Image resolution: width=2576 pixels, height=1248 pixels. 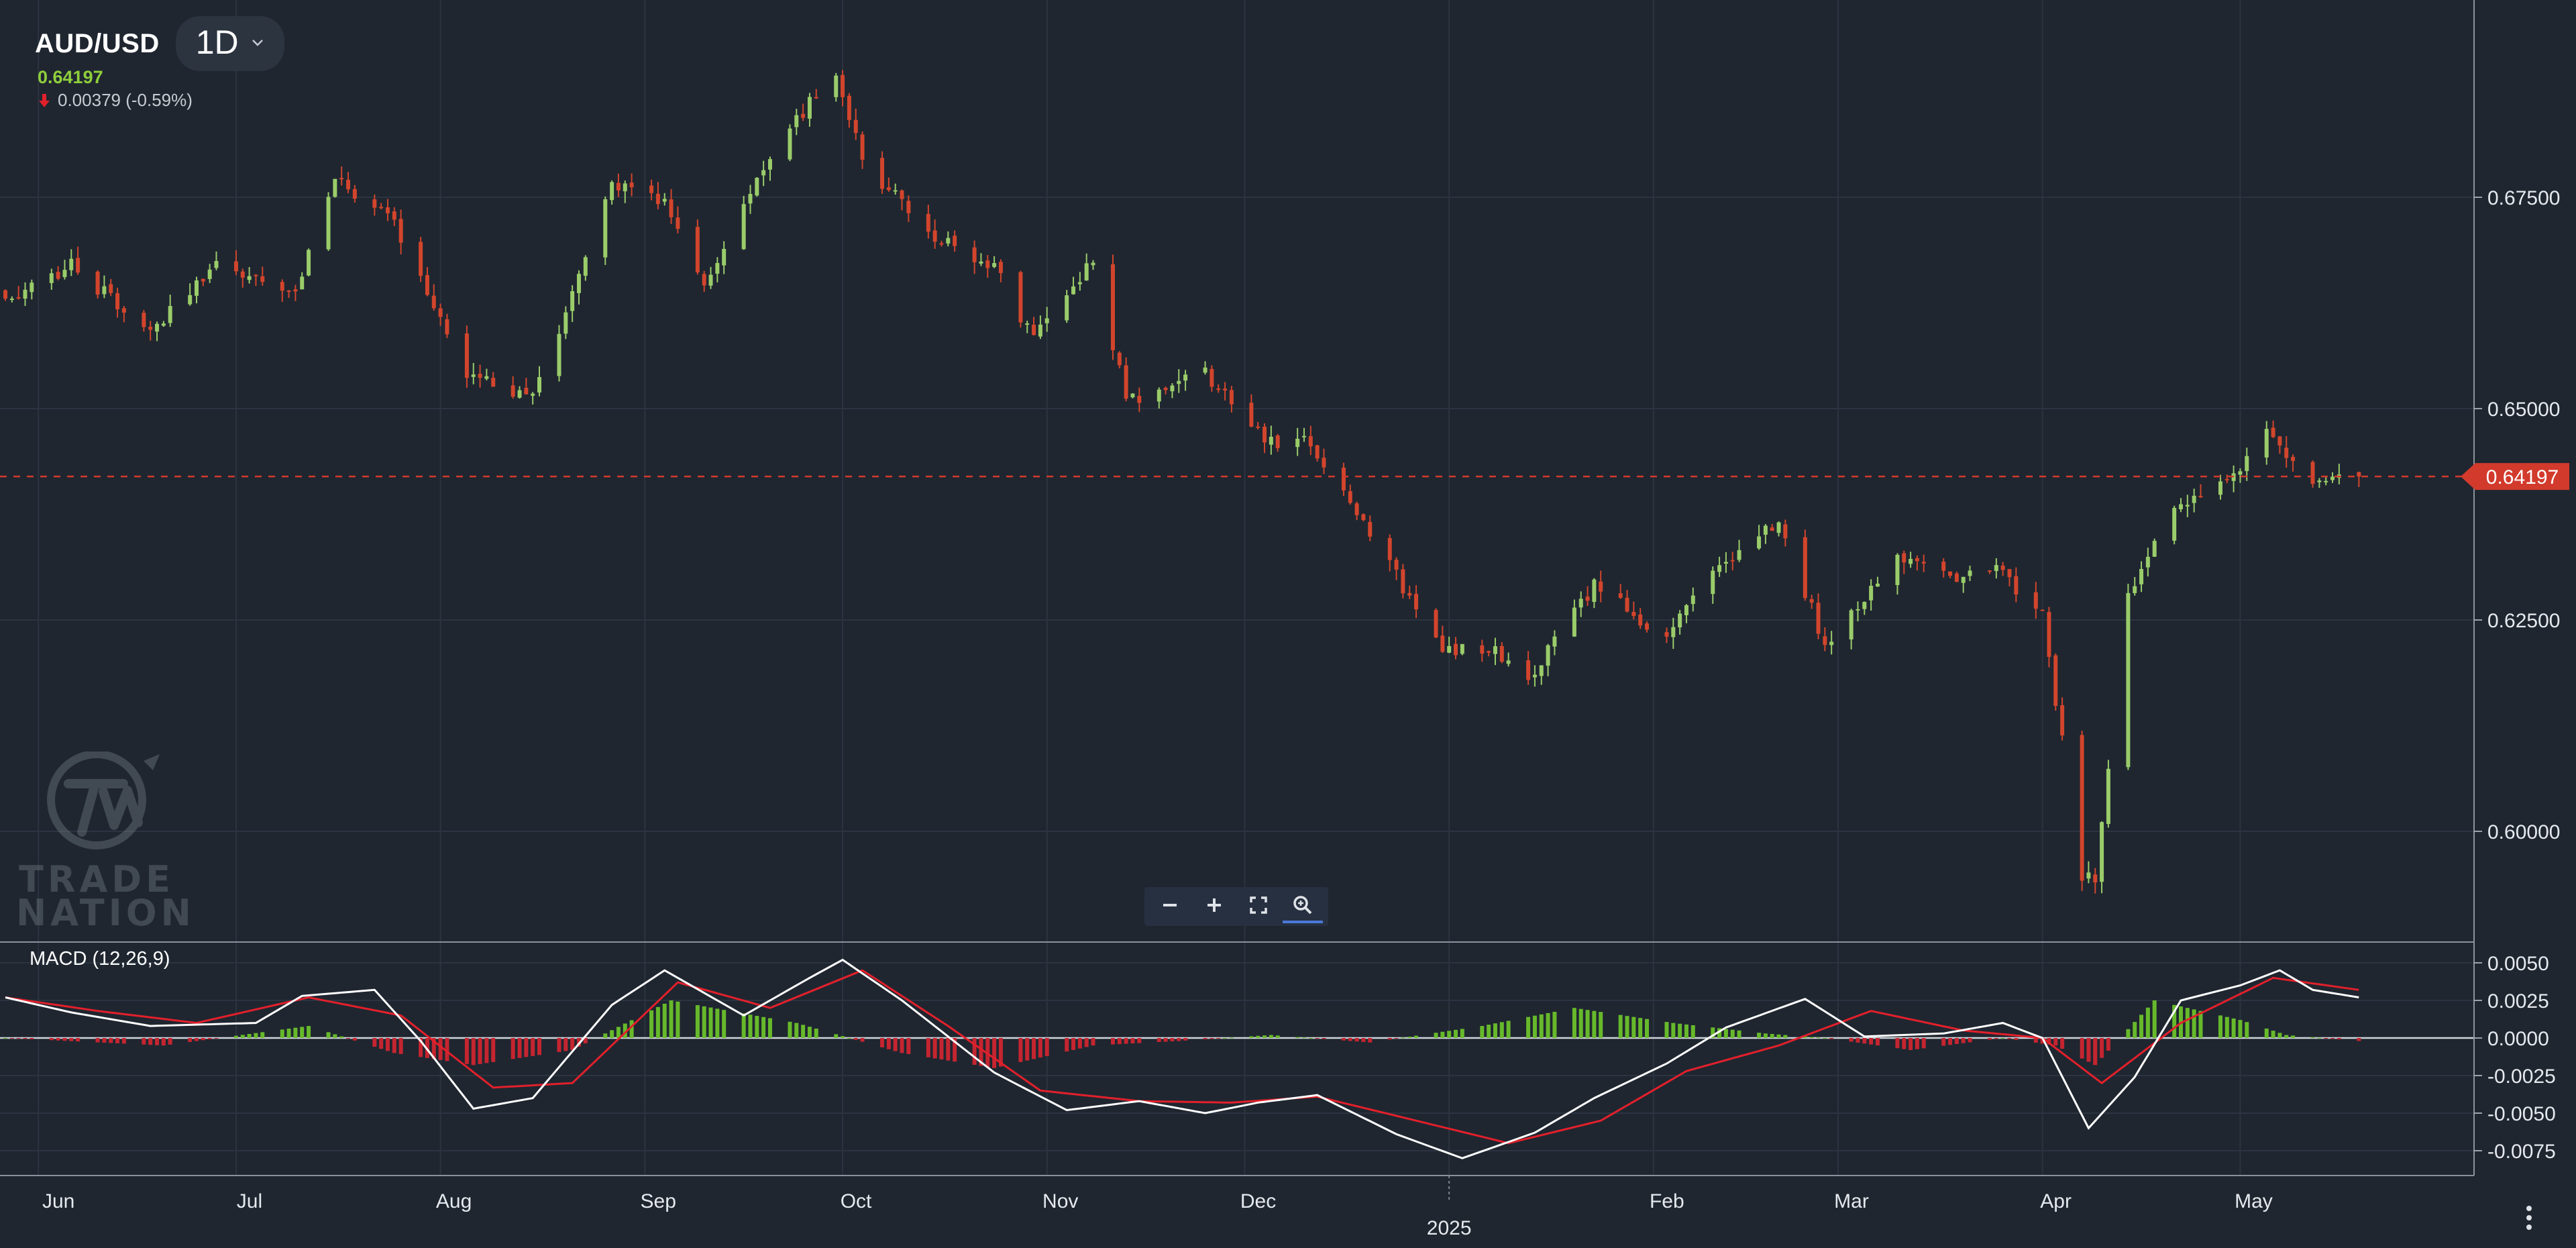 What do you see at coordinates (2521, 1114) in the screenshot?
I see `macd-tick-label: -0.0050` at bounding box center [2521, 1114].